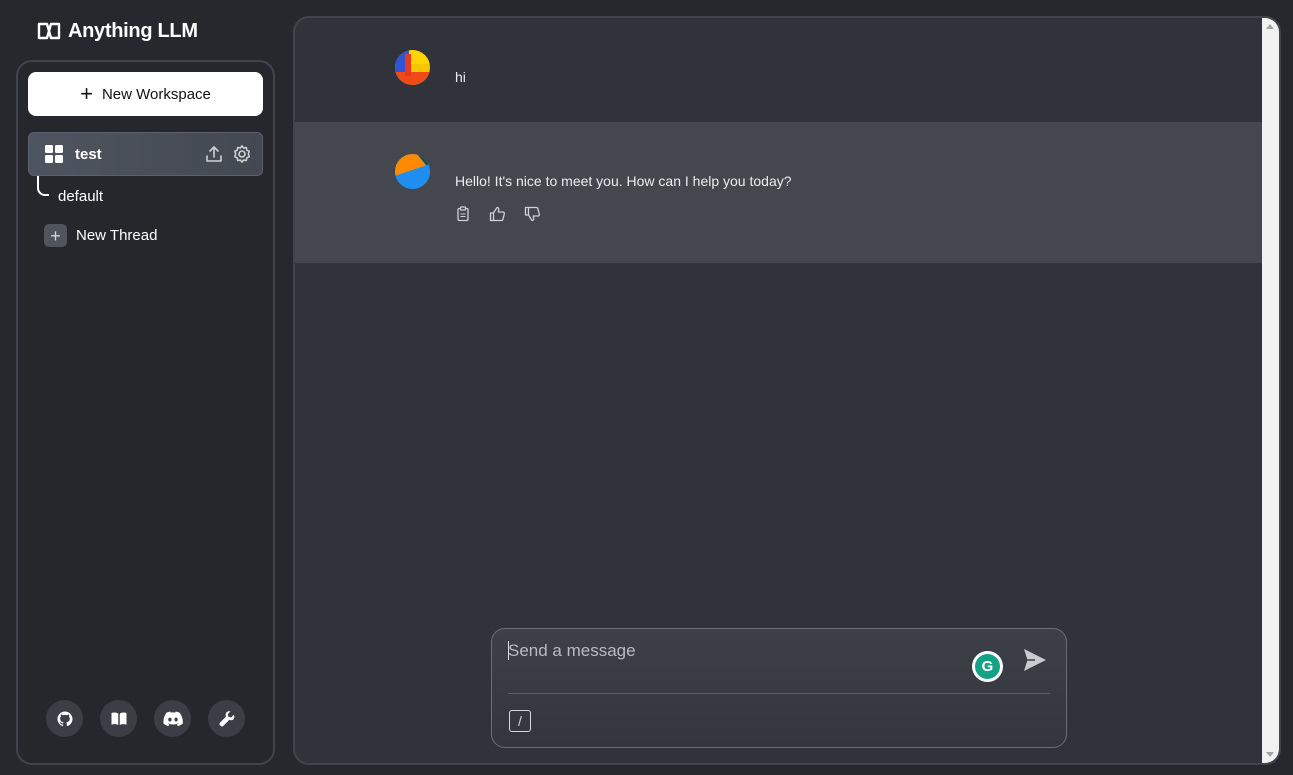 The image size is (1293, 775). I want to click on text-caret, so click(508, 650).